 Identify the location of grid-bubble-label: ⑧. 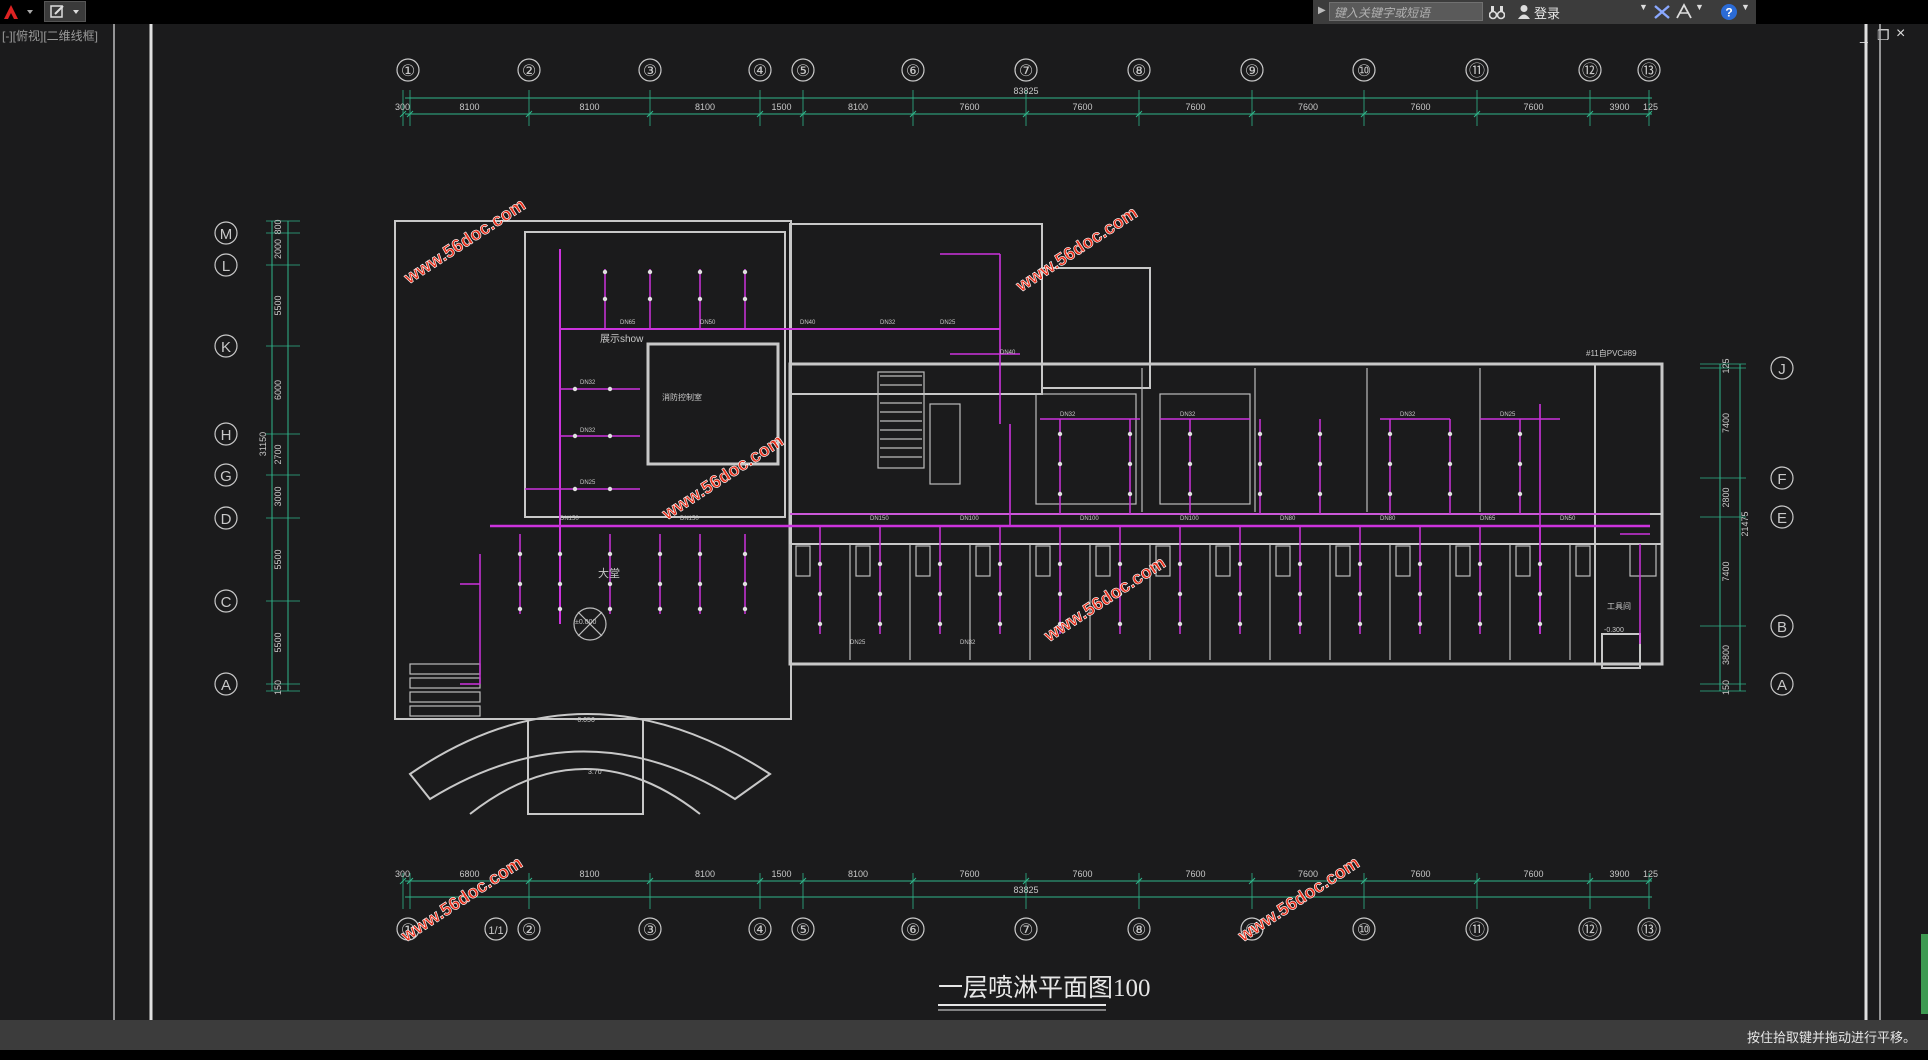
(1139, 929).